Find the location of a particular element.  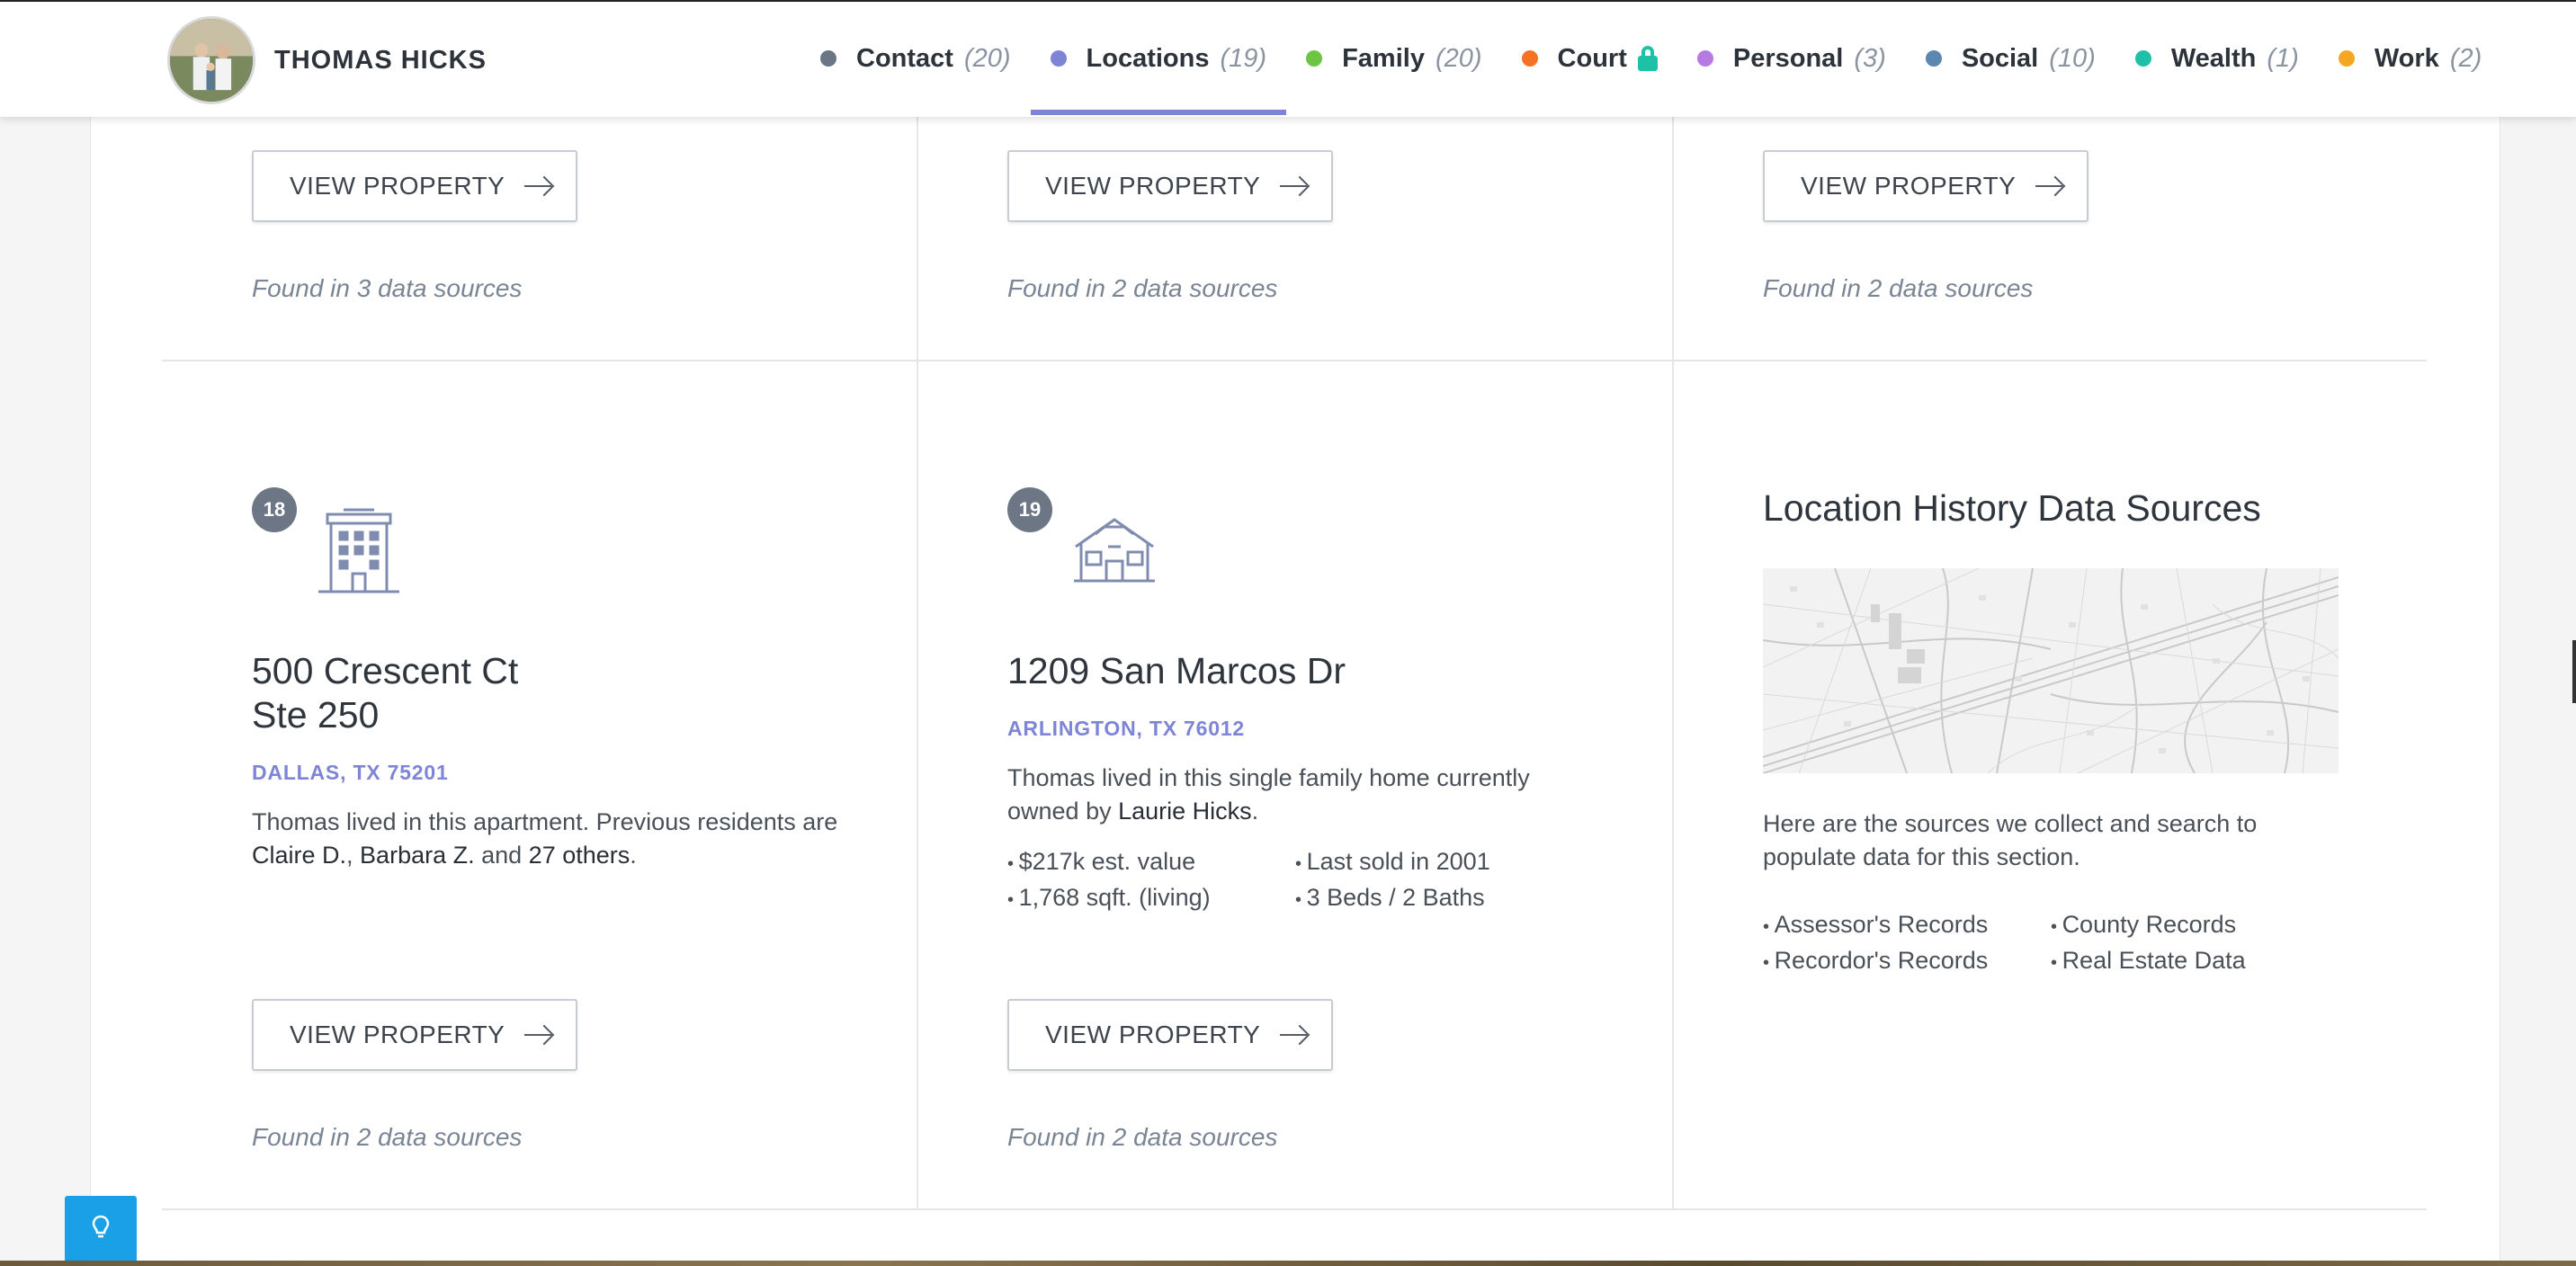

social-dot-icon is located at coordinates (1933, 59).